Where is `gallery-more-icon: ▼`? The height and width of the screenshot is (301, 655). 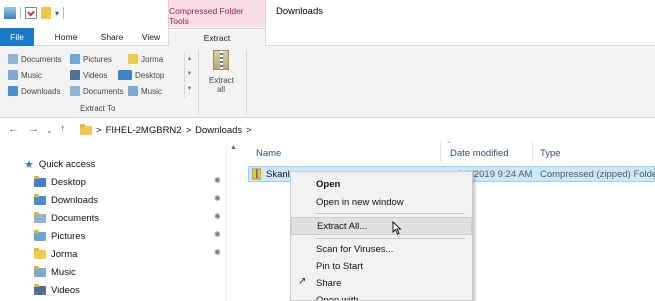
gallery-more-icon: ▼ is located at coordinates (189, 89).